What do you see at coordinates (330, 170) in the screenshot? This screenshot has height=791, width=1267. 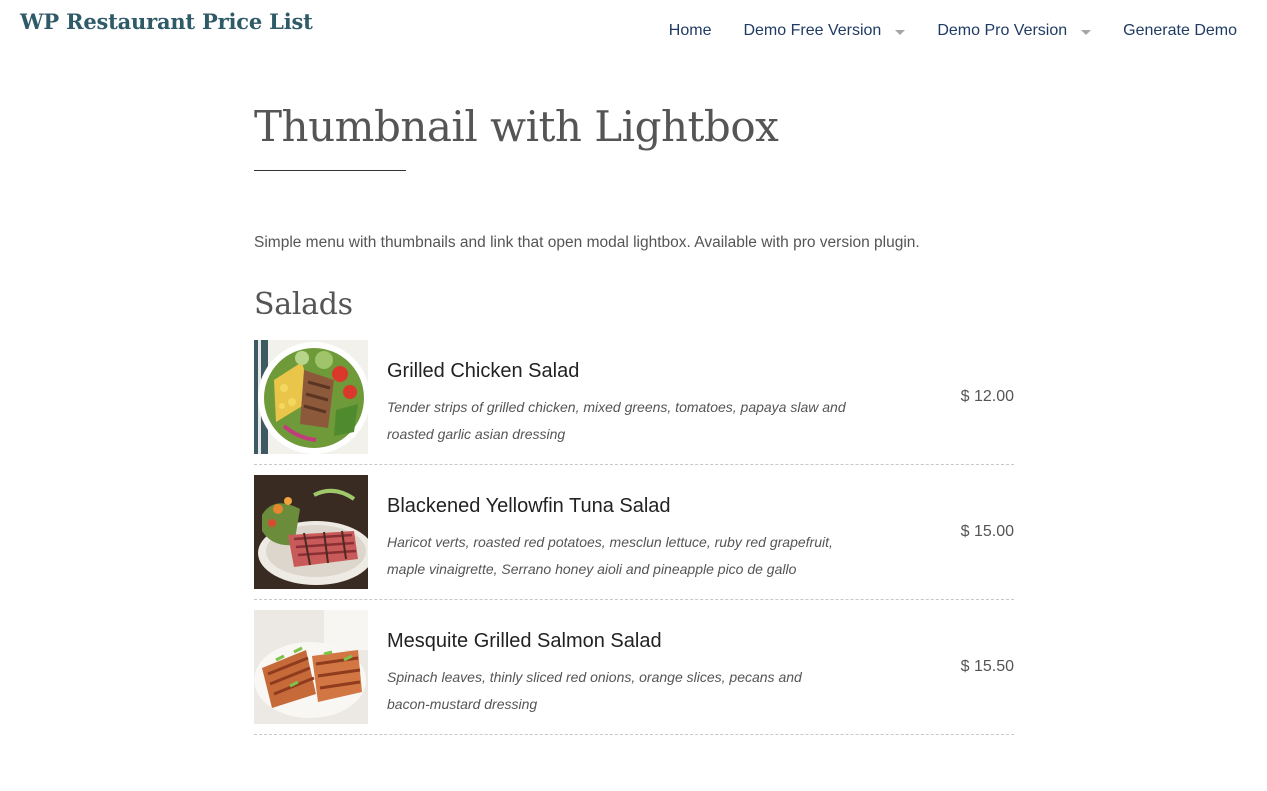 I see `title-underline` at bounding box center [330, 170].